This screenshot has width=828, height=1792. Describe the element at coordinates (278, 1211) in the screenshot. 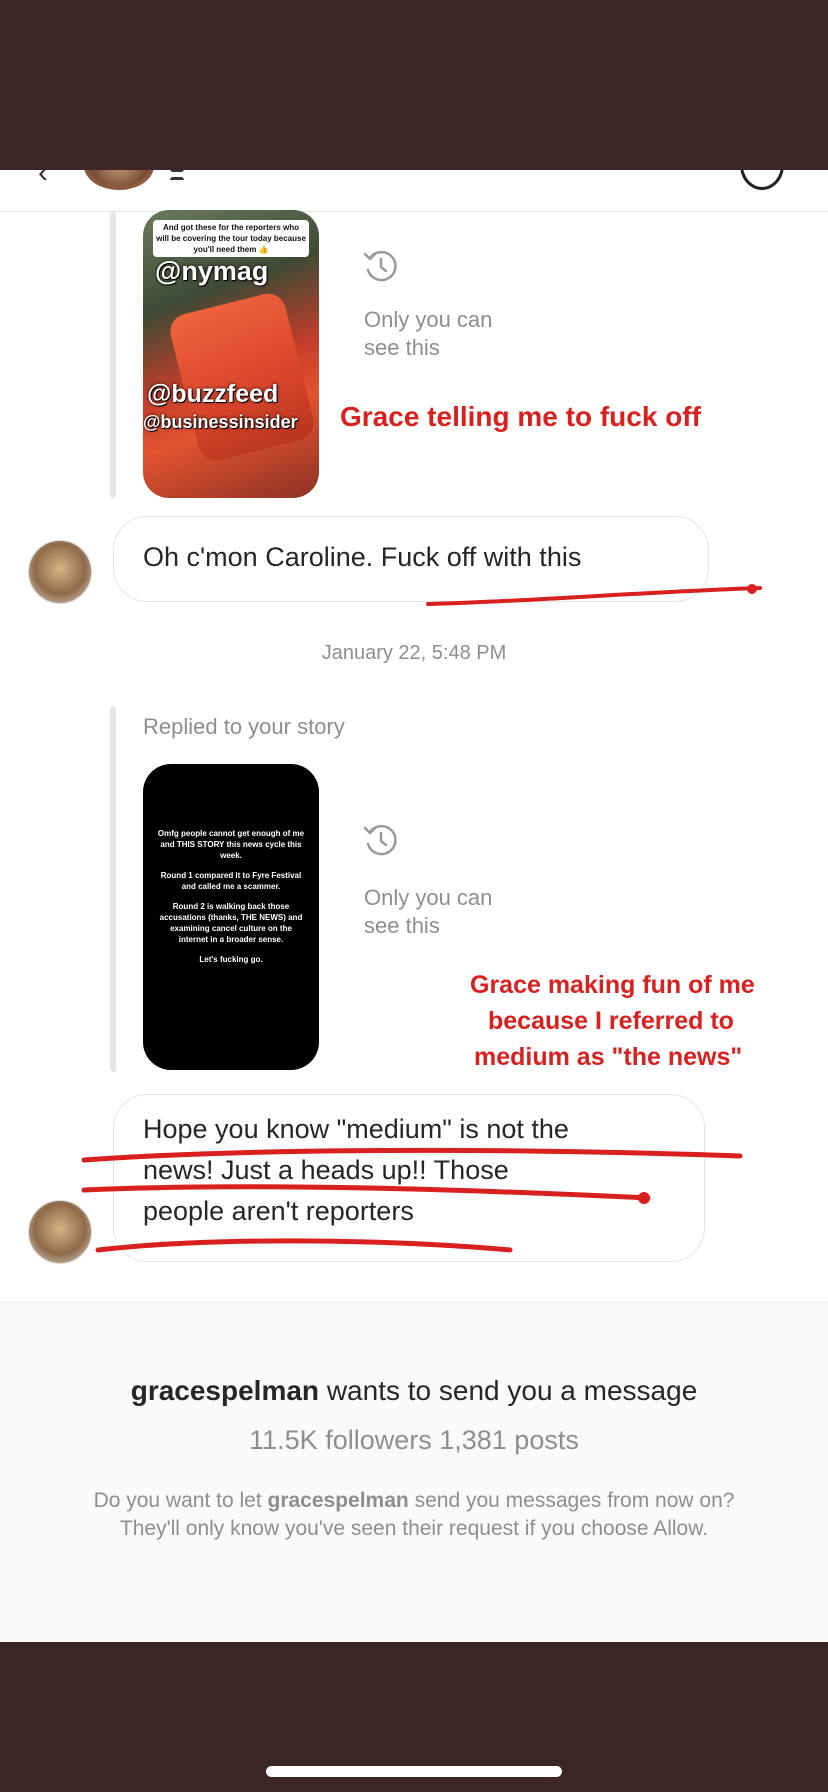

I see `message-text-line: people aren't reporters` at that location.